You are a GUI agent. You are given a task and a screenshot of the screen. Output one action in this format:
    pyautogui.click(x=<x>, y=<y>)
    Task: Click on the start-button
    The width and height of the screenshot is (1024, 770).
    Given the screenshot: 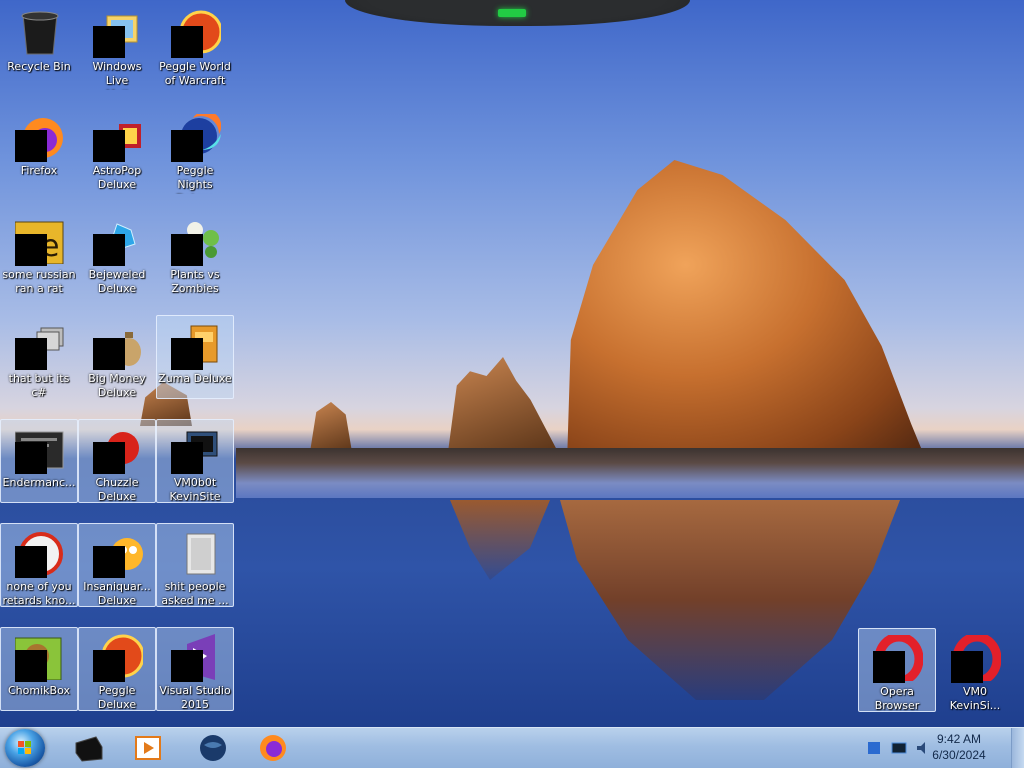 What is the action you would take?
    pyautogui.click(x=25, y=748)
    